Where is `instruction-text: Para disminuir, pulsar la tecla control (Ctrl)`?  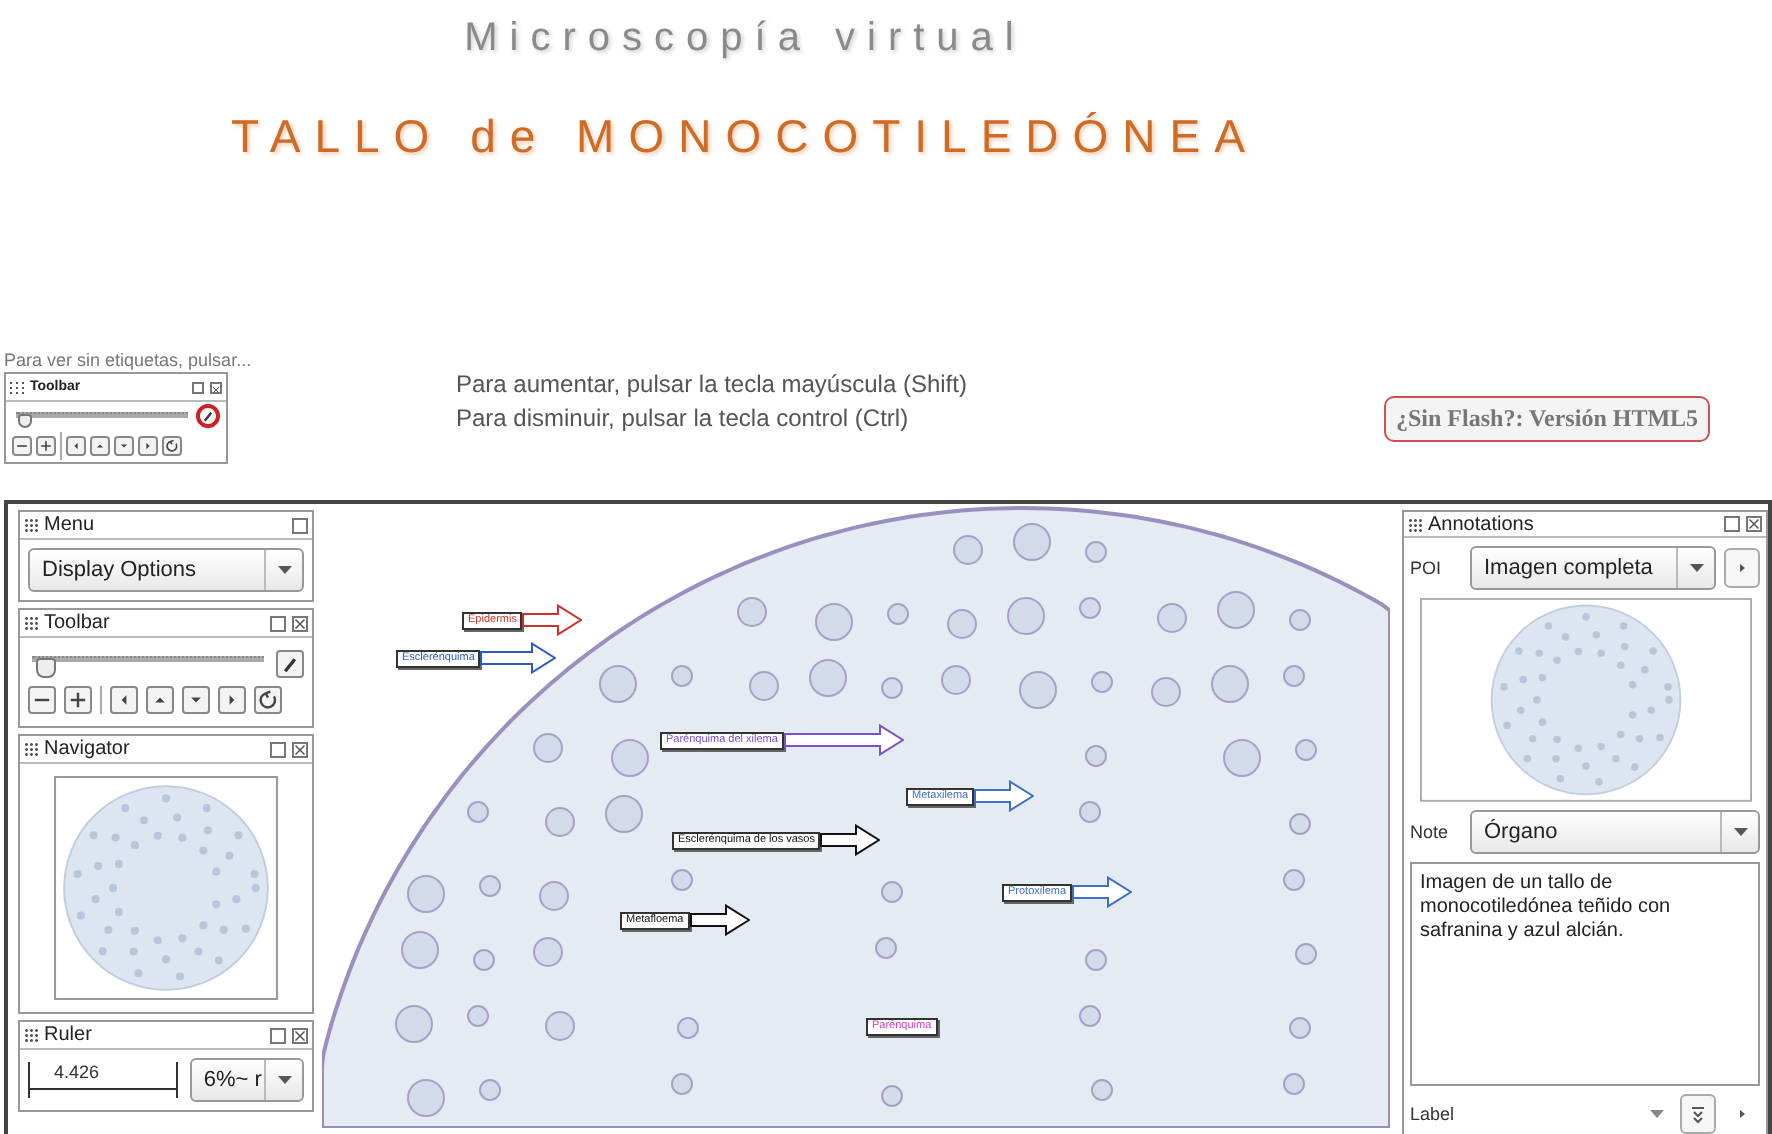
instruction-text: Para disminuir, pulsar la tecla control (Ctrl) is located at coordinates (683, 419).